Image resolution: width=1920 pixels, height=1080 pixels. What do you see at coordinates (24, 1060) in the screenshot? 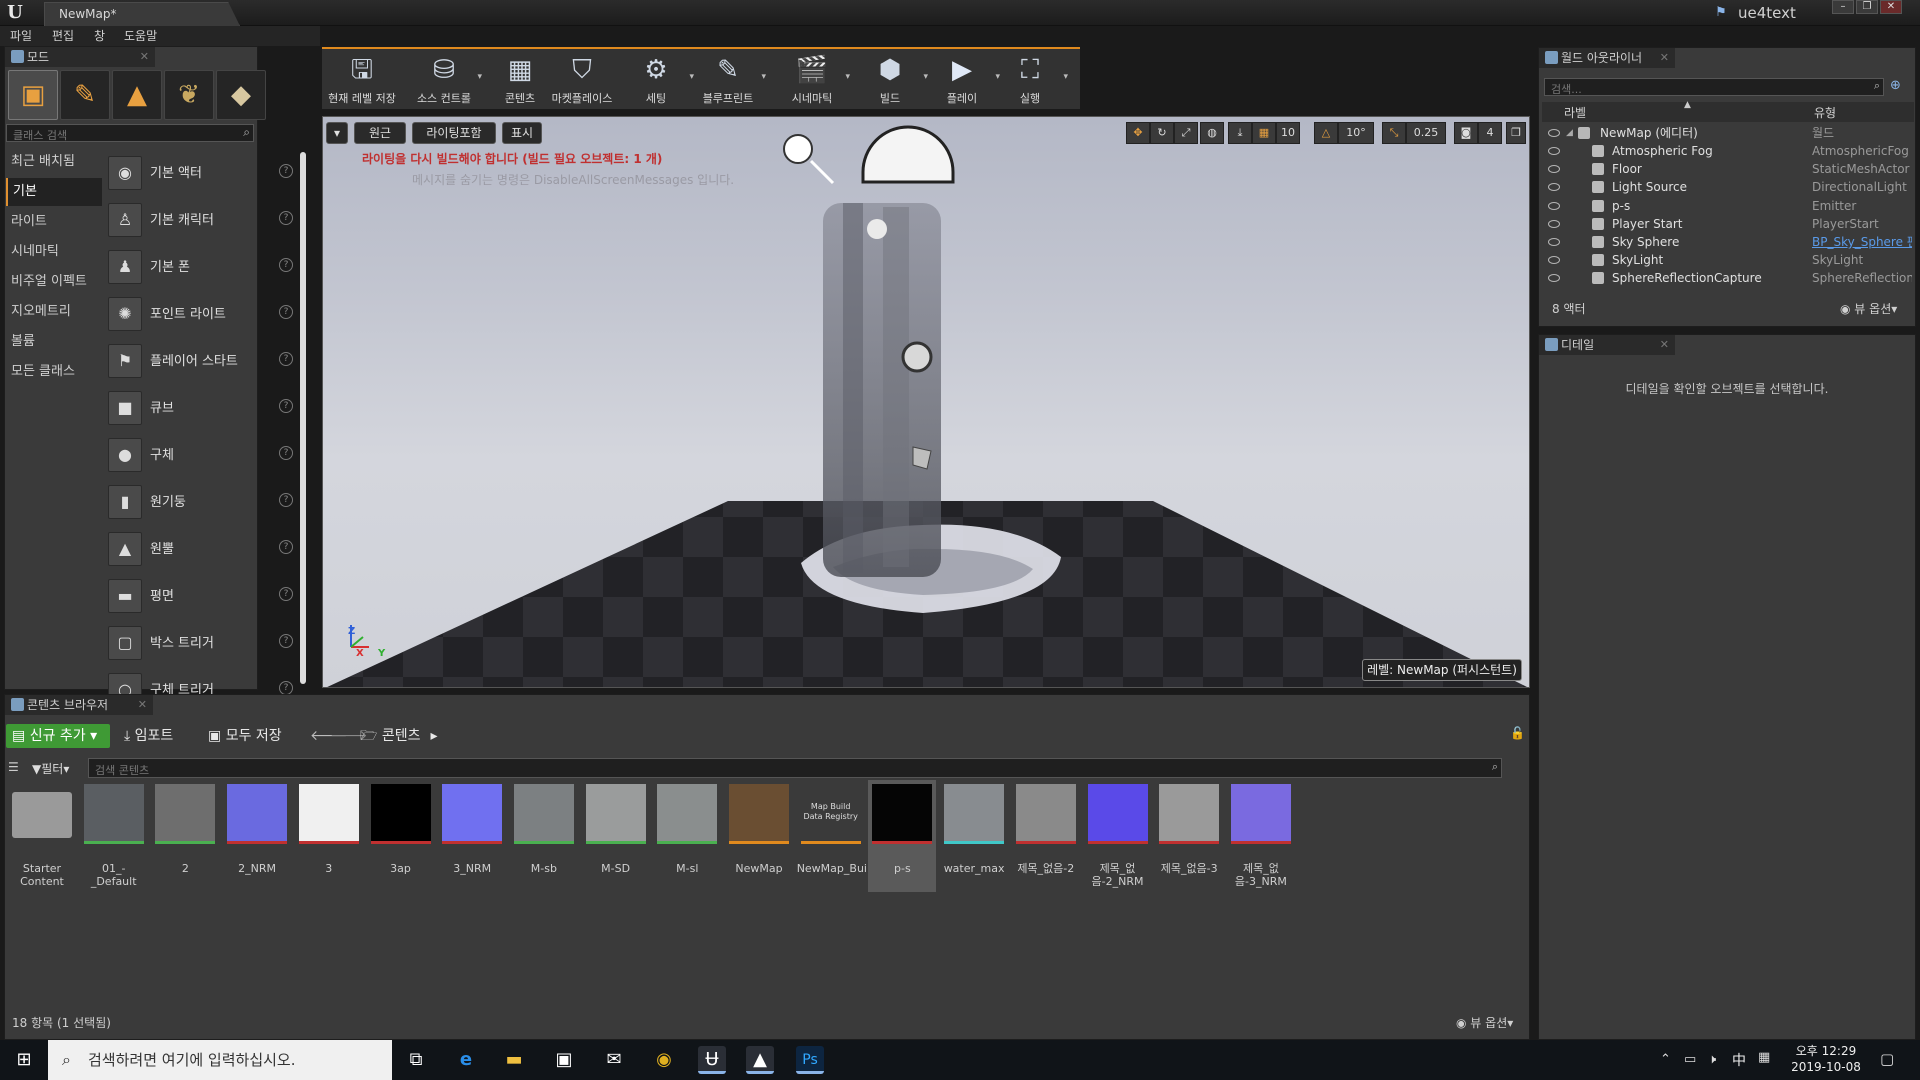
I see `windows-start-icon: ⊞` at bounding box center [24, 1060].